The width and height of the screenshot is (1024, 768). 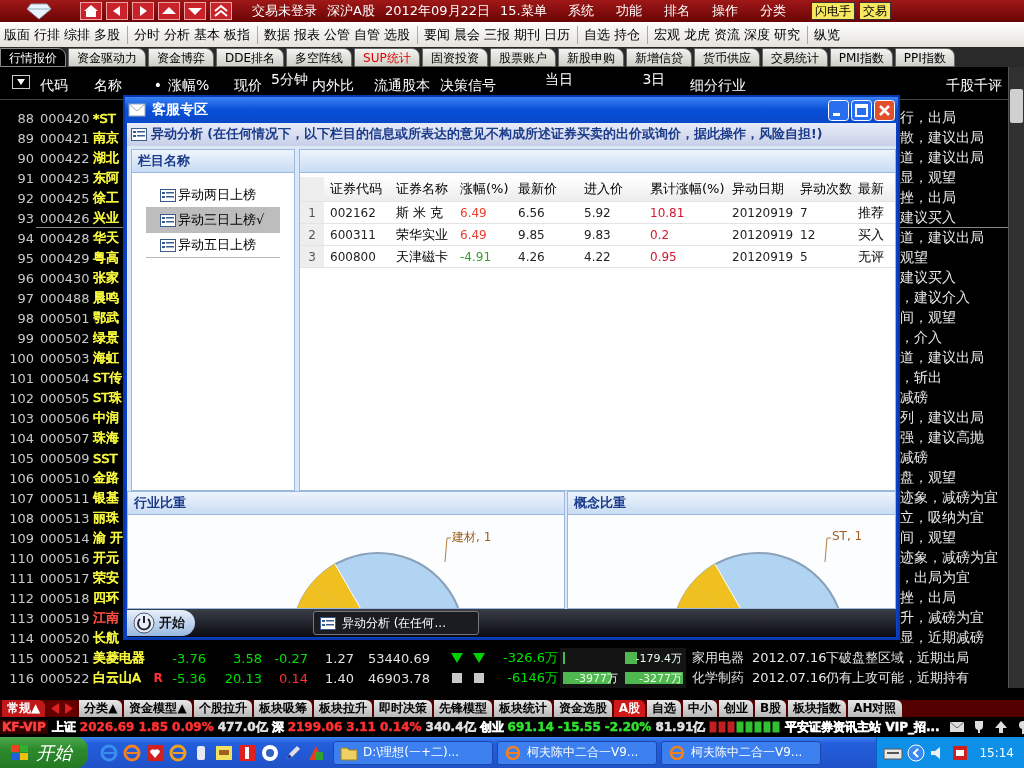 I want to click on column-header: 异动次数, so click(x=823, y=189).